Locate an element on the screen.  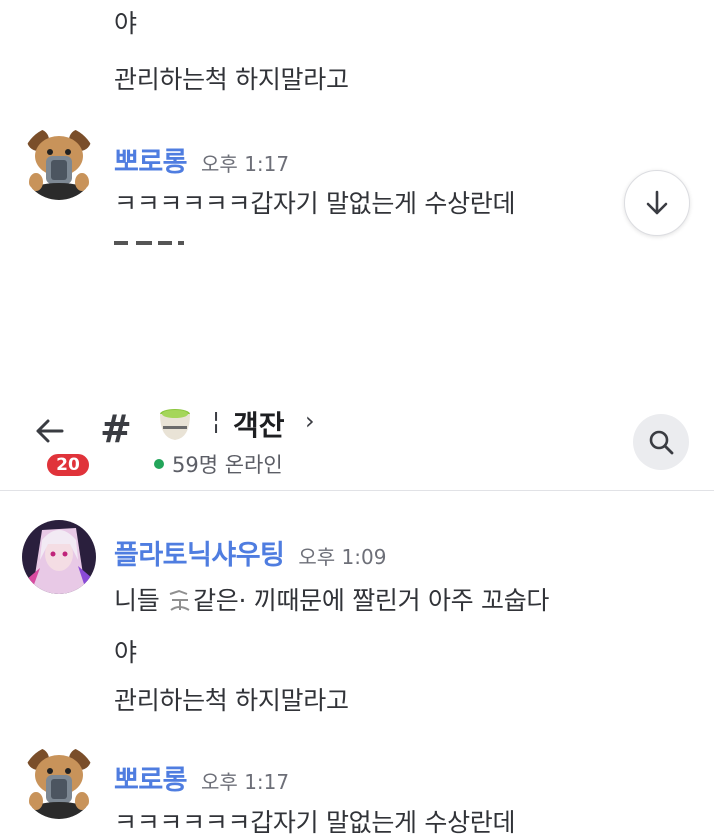
censored-glyph is located at coordinates (179, 600).